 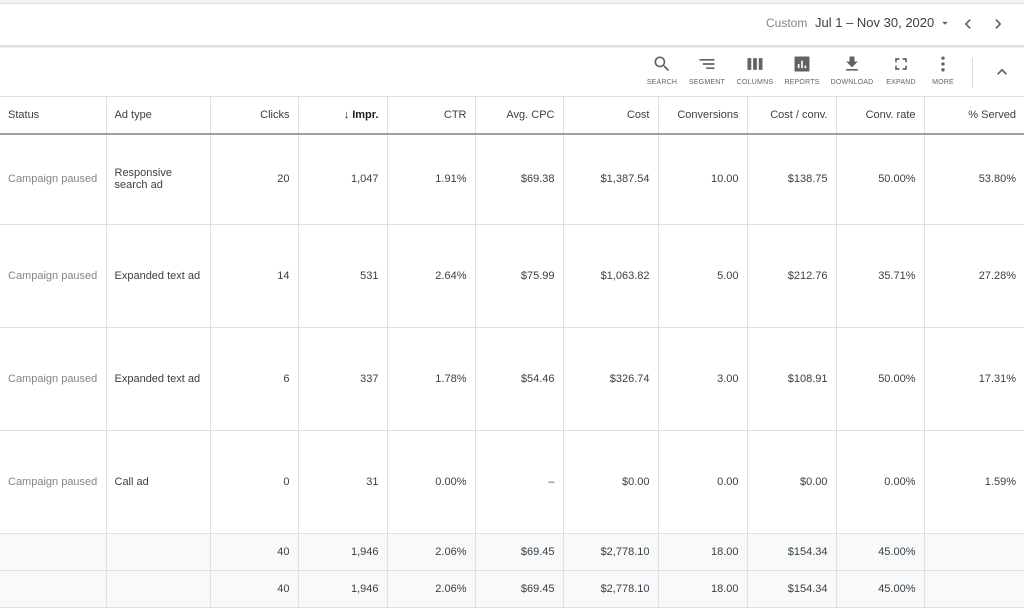 What do you see at coordinates (611, 179) in the screenshot?
I see `cell-cost: $1,387.54` at bounding box center [611, 179].